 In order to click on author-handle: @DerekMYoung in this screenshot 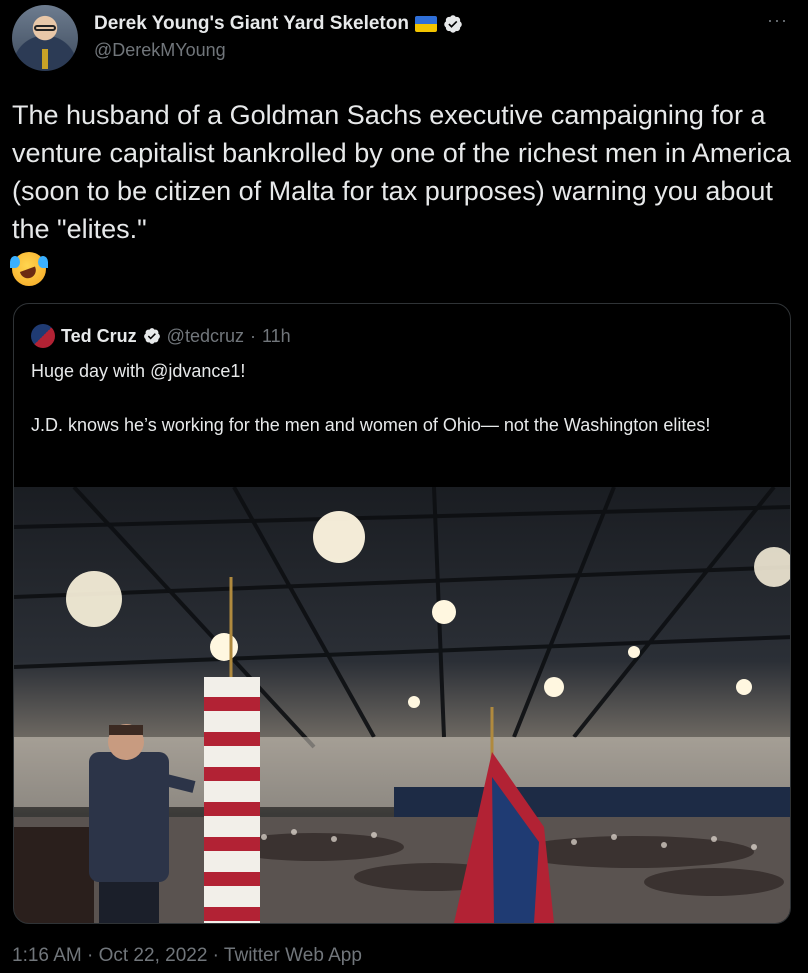, I will do `click(160, 50)`.